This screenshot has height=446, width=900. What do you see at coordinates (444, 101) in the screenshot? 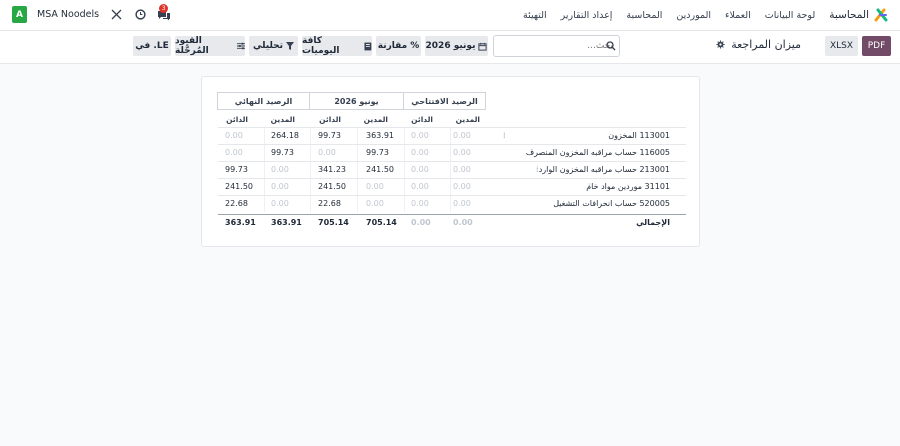
I see `header-opening-balance: الرصيد الافتتاحي` at bounding box center [444, 101].